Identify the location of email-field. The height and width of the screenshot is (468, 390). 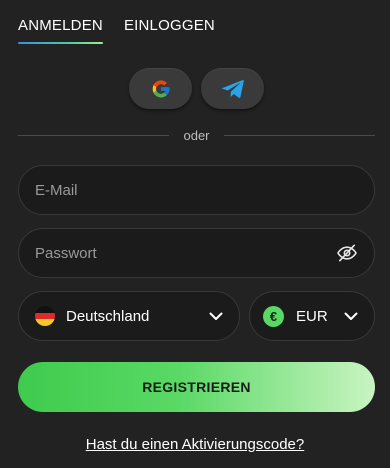
(196, 190).